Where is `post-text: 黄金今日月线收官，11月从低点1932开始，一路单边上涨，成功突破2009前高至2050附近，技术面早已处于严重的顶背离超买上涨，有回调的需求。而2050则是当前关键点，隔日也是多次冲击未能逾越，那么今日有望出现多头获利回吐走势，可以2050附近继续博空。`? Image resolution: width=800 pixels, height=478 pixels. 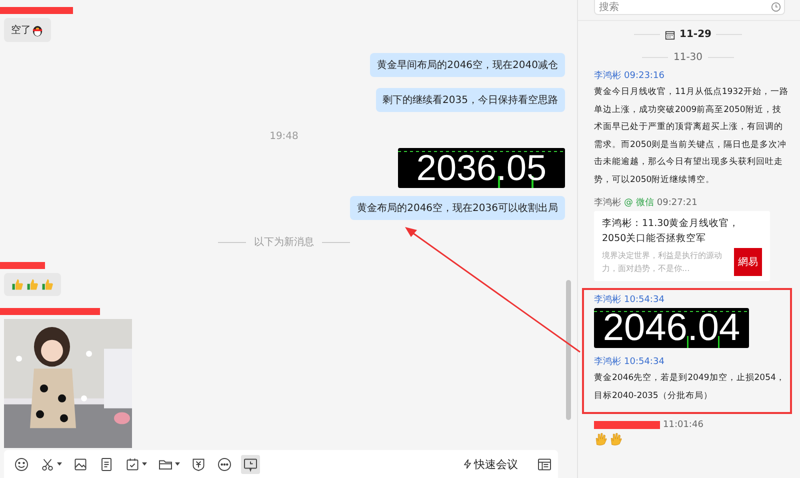 post-text: 黄金今日月线收官，11月从低点1932开始，一路单边上涨，成功突破2009前高至2050附近，技术面早已处于严重的顶背离超买上涨，有回调的需求。而2050则是当前关键点，隔日也是多次冲击未能逾越，那么今日有望出现多头获利回吐走势，可以2050附近继续博空。 is located at coordinates (692, 136).